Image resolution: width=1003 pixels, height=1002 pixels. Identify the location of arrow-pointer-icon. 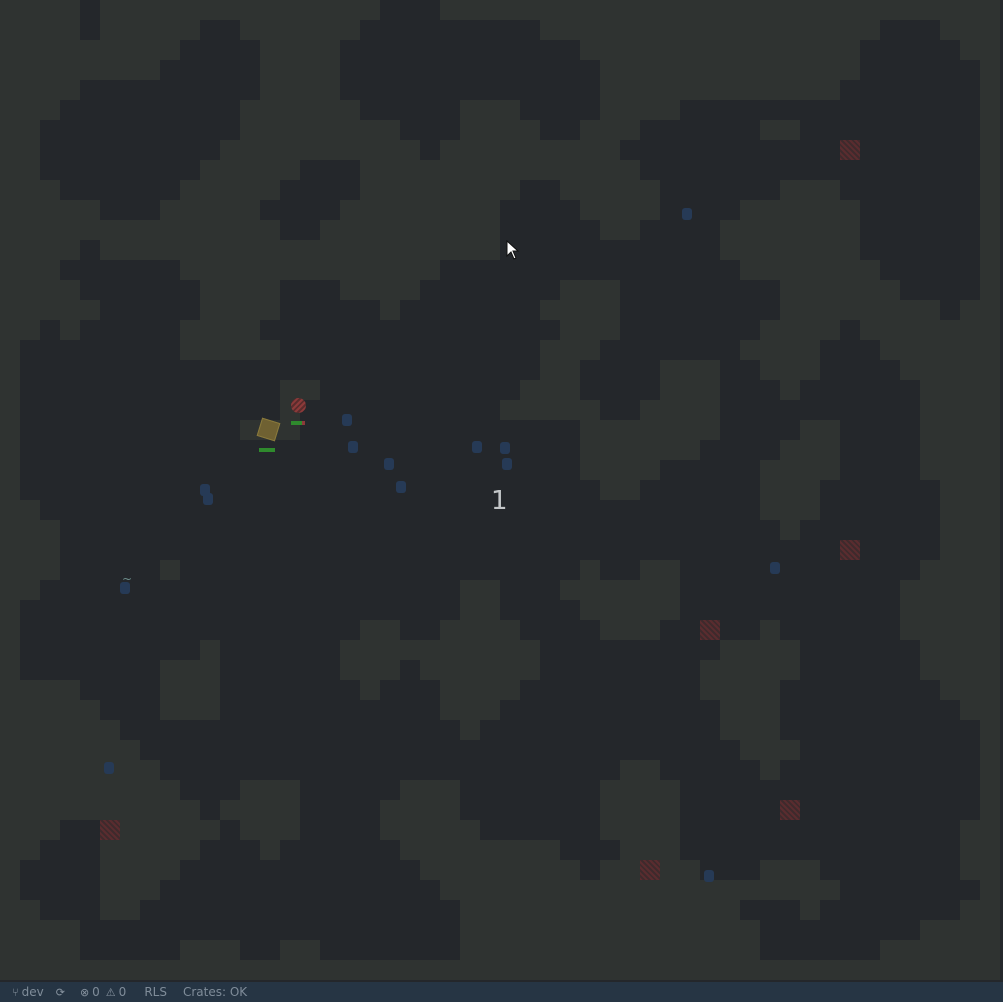
(513, 250).